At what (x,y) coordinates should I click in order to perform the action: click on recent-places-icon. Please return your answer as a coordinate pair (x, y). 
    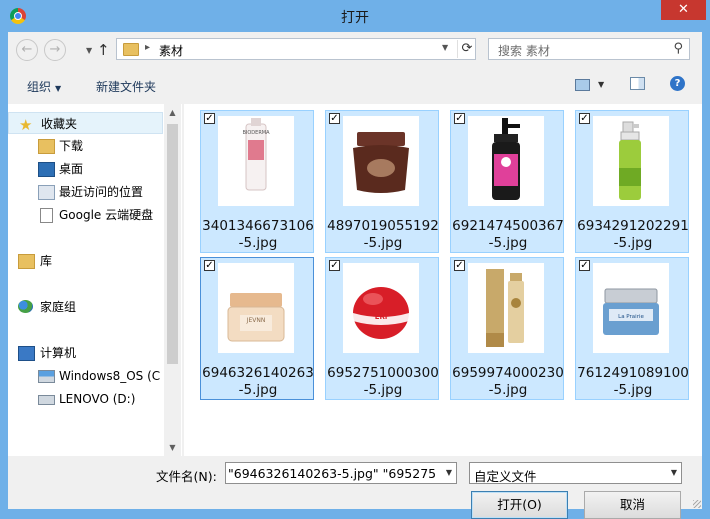
    Looking at the image, I should click on (46, 192).